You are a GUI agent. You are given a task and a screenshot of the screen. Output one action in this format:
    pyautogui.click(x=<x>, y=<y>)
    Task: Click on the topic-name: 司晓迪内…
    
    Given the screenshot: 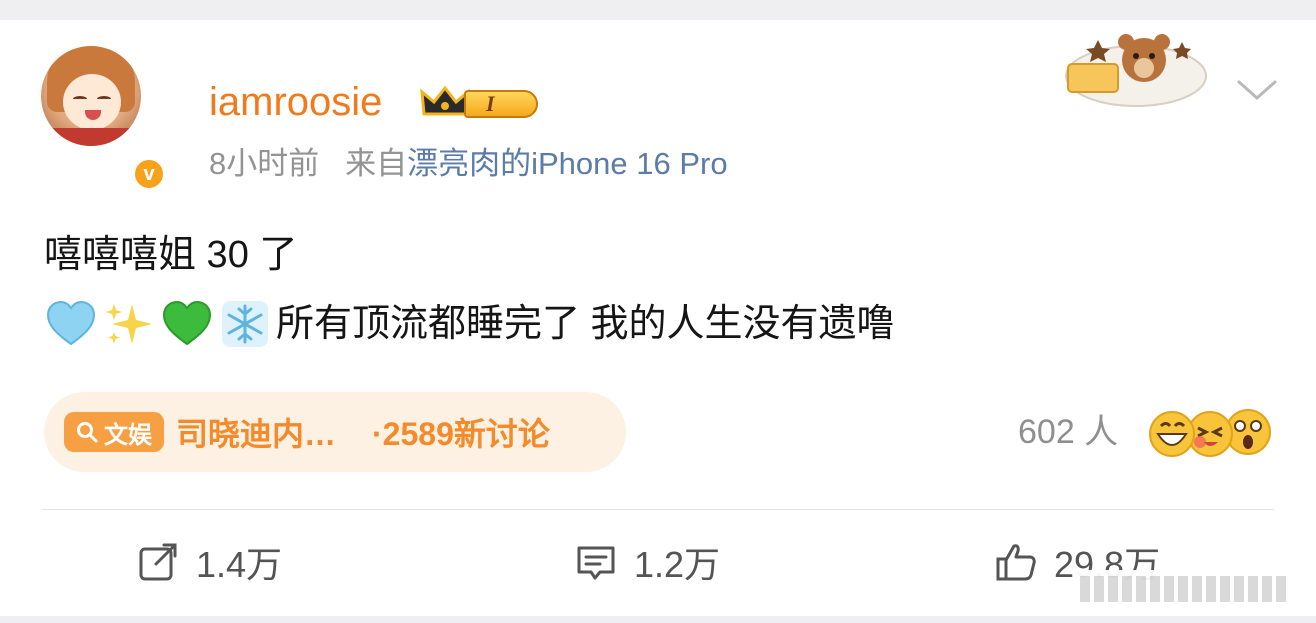 What is the action you would take?
    pyautogui.click(x=256, y=434)
    